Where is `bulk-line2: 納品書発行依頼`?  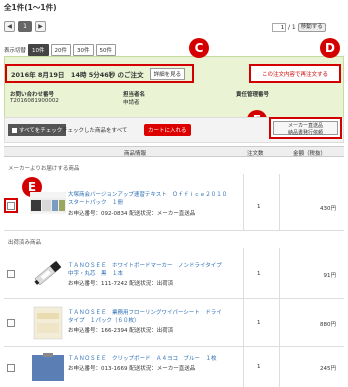
bulk-line2: 納品書発行依頼 is located at coordinates (305, 133).